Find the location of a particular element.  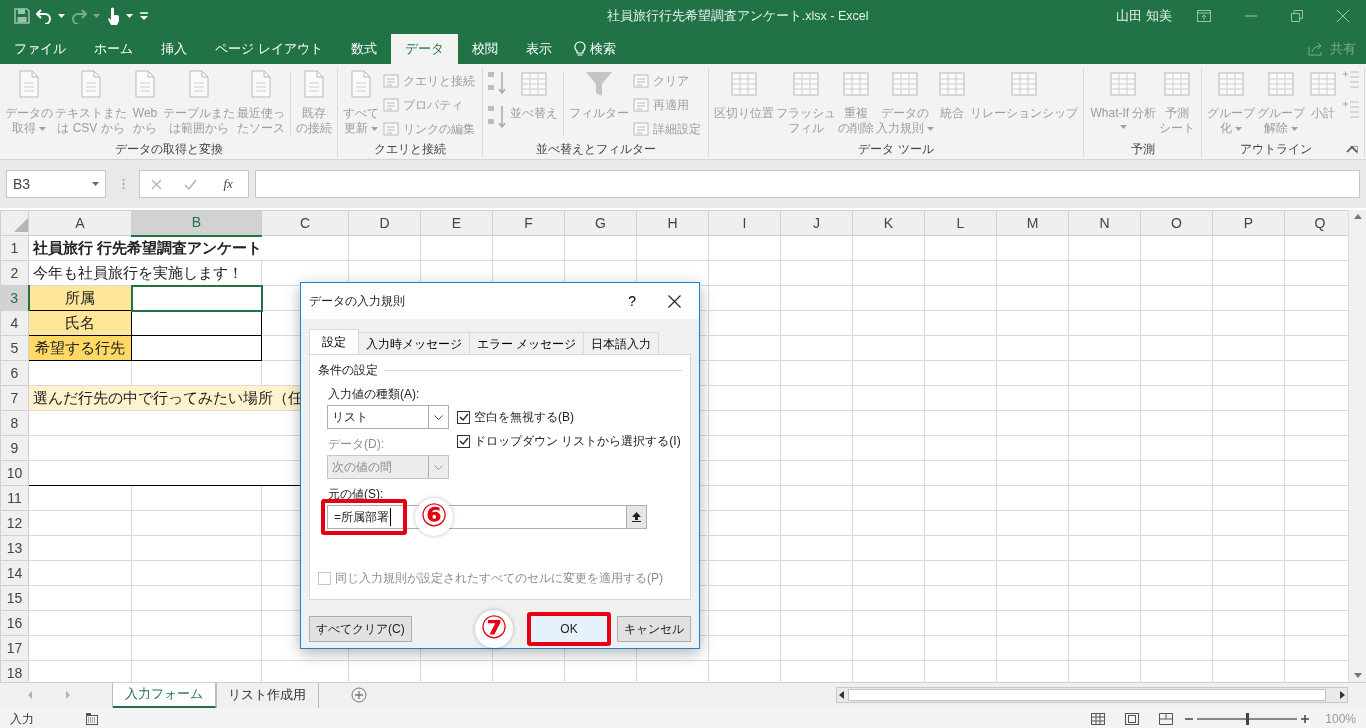

row-header: 10 is located at coordinates (14, 473).